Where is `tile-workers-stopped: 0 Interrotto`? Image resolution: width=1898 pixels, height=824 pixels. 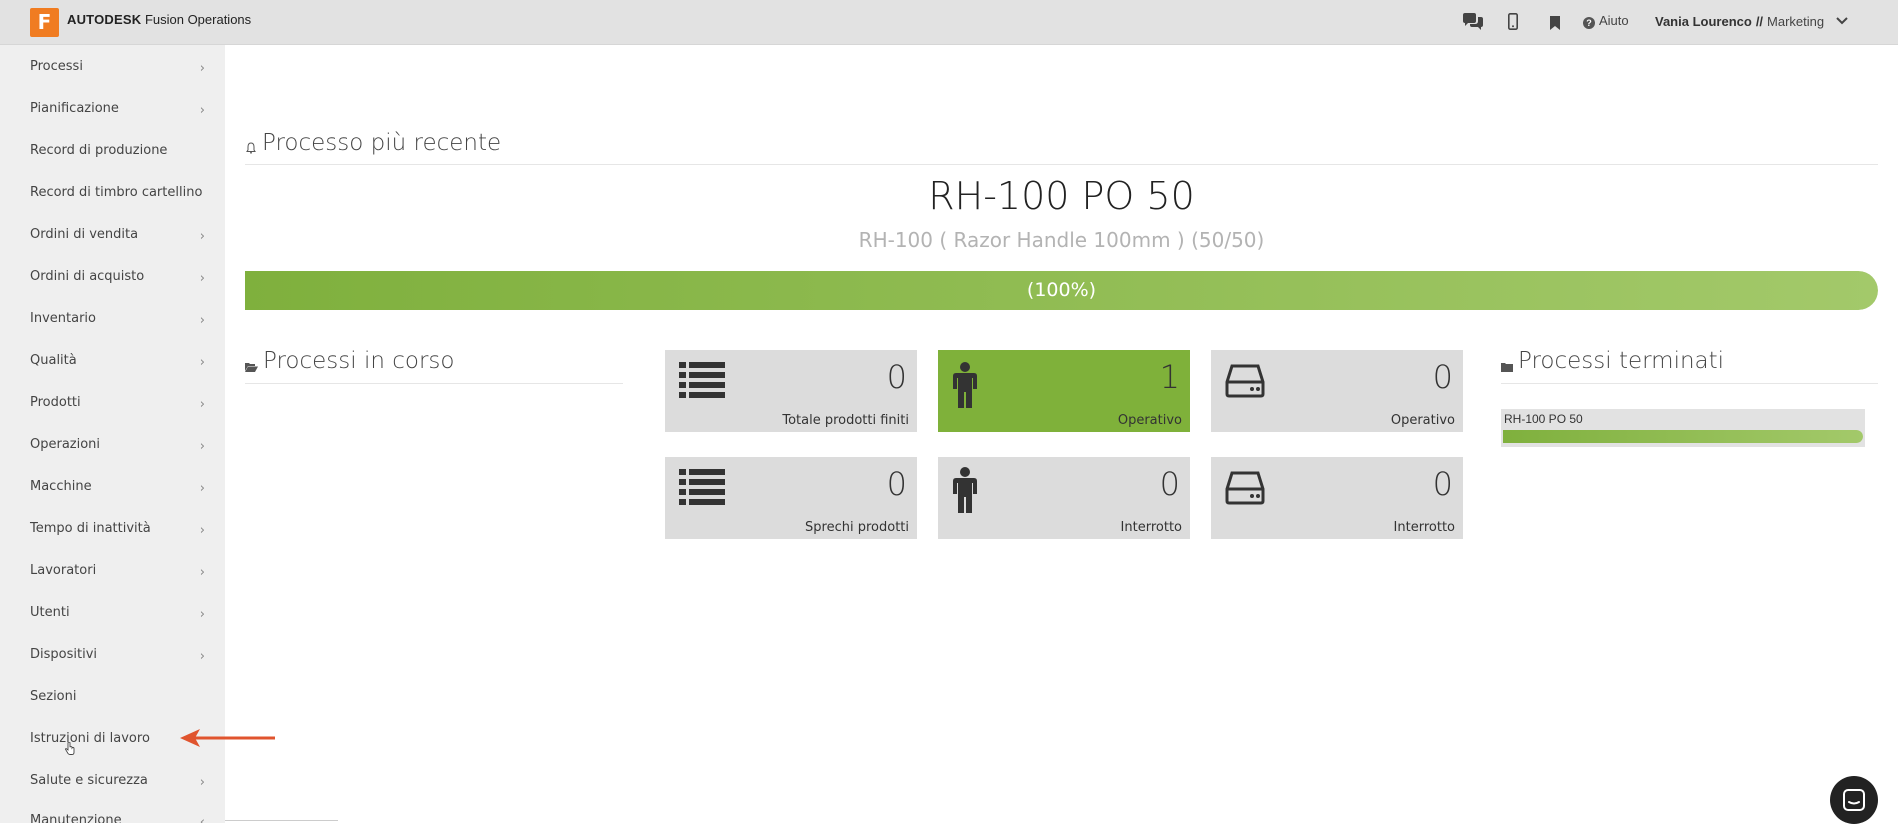
tile-workers-stopped: 0 Interrotto is located at coordinates (1064, 498).